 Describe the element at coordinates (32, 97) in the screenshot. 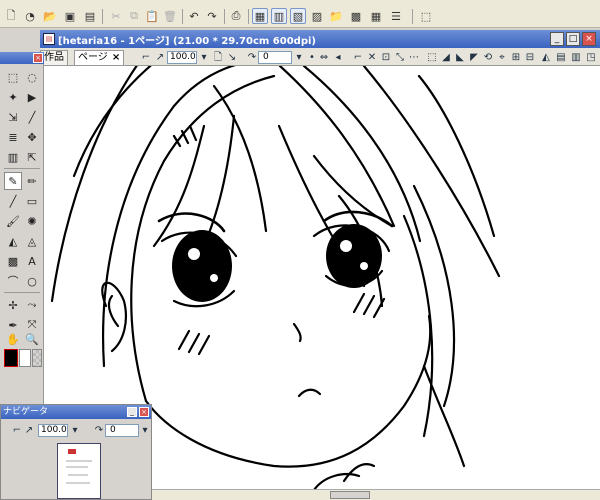

I see `object-select-tool-icon: ▶` at that location.